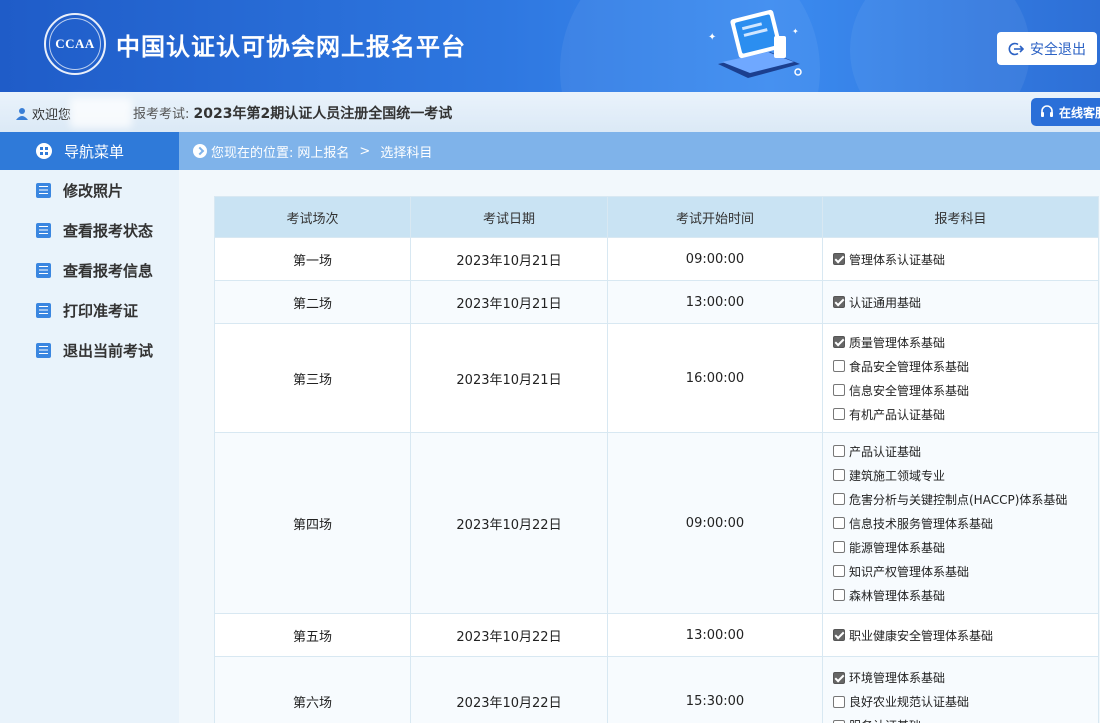 Image resolution: width=1100 pixels, height=723 pixels. I want to click on logout-label: 安全退出, so click(1058, 49).